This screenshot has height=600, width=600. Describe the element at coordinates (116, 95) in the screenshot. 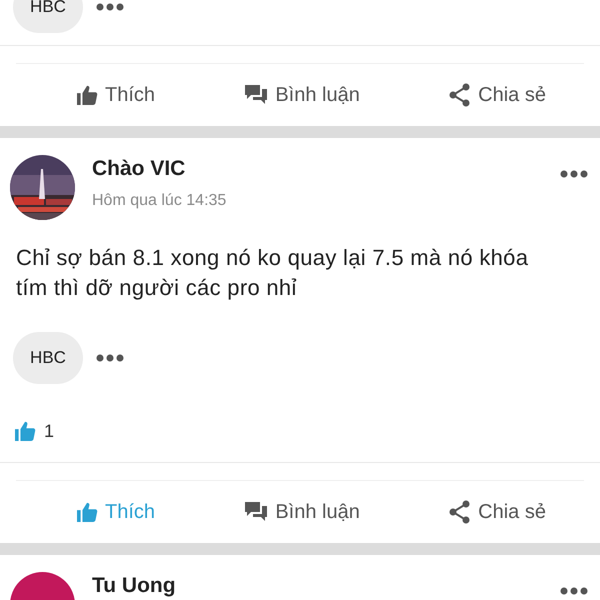

I see `like-button: Thích` at that location.